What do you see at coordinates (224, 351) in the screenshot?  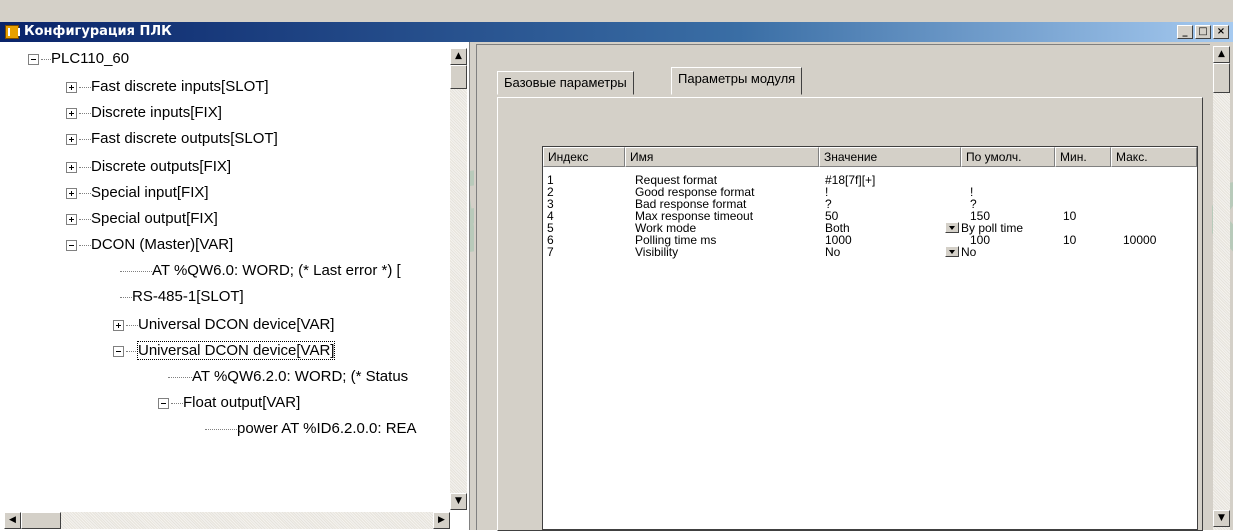 I see `tree-item-universal-dcon-2: Universal DCON device[VAR]` at bounding box center [224, 351].